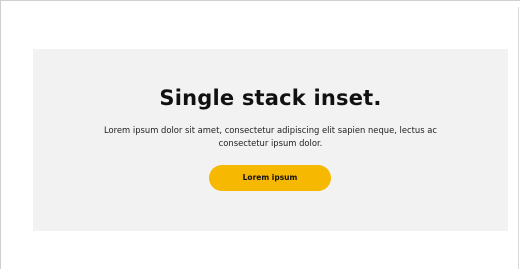 The width and height of the screenshot is (520, 269). I want to click on primary-button: Lorem ipsum, so click(270, 178).